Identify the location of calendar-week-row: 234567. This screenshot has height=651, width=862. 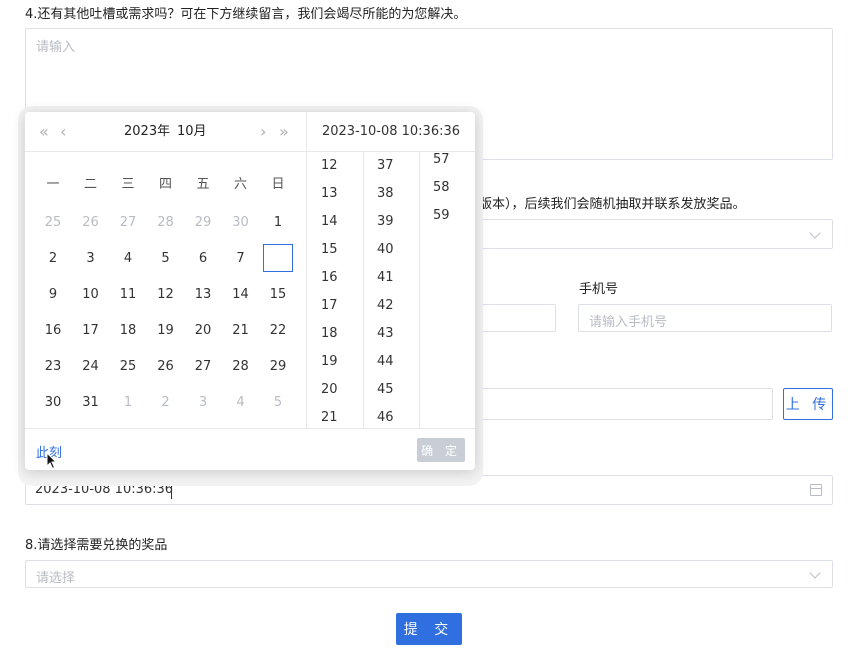
(165, 258).